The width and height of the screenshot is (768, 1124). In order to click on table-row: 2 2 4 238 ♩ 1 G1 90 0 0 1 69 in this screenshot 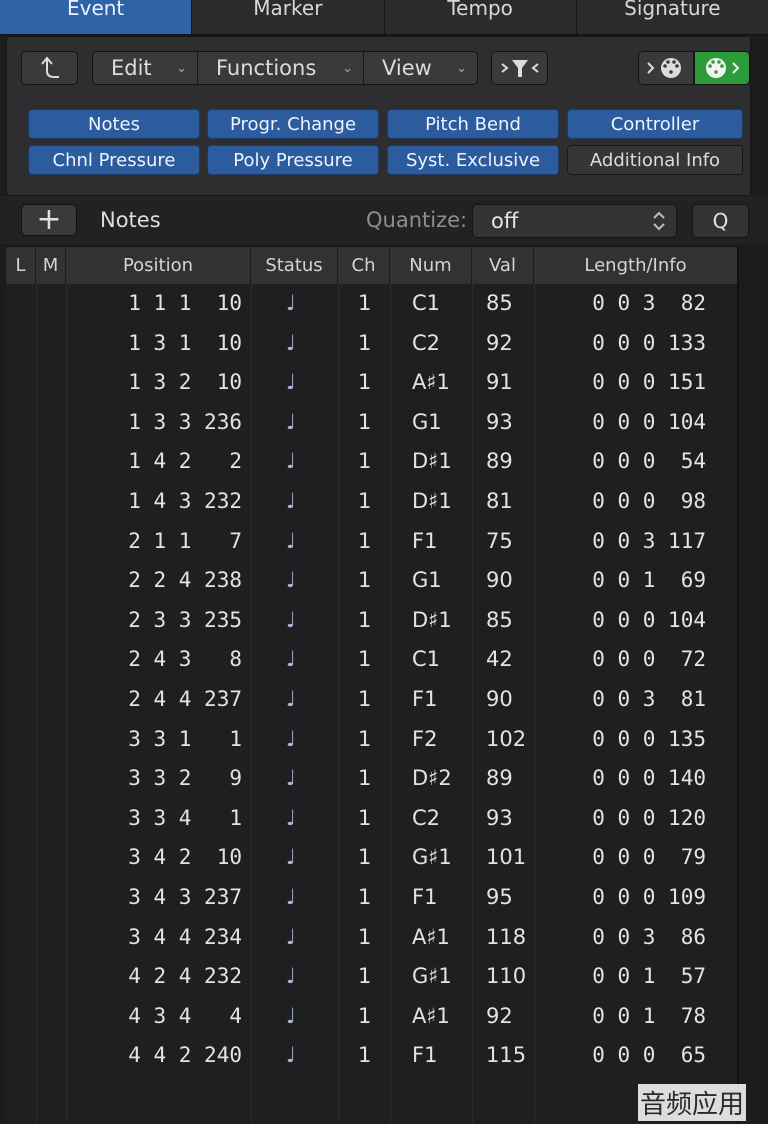, I will do `click(371, 581)`.